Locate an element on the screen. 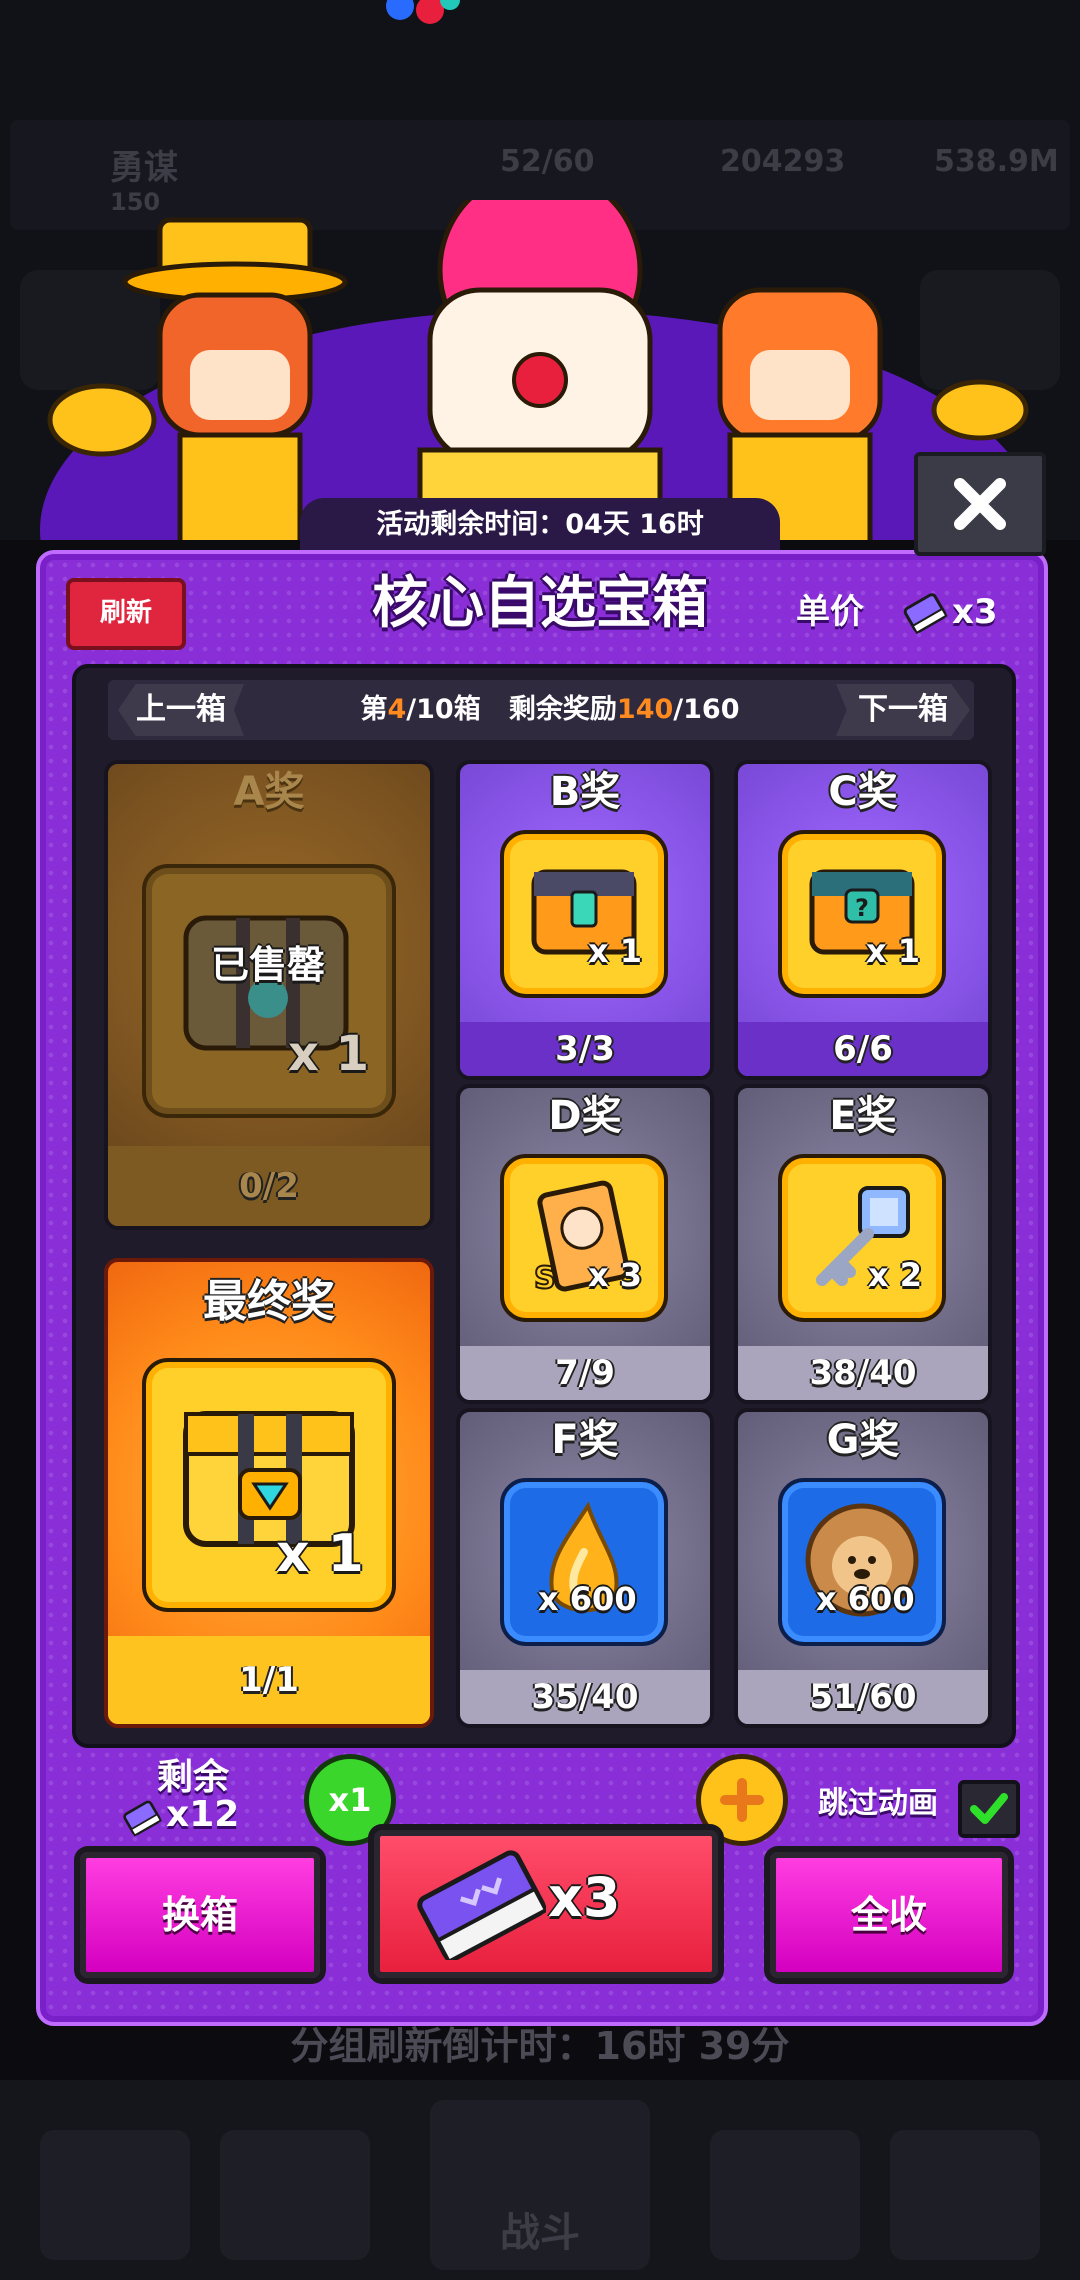 This screenshot has width=1080, height=2280. close-button is located at coordinates (980, 504).